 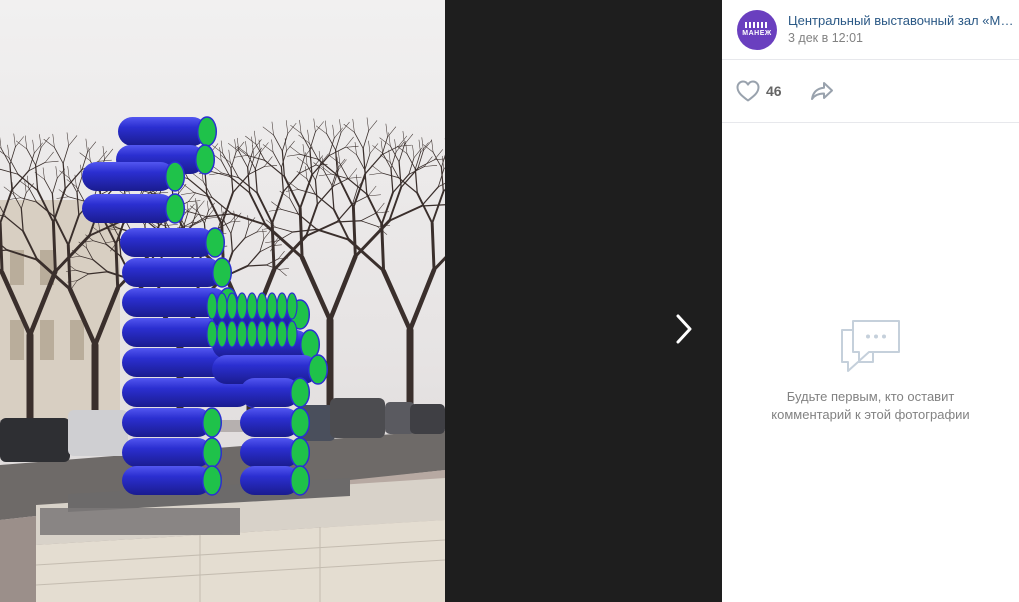 I want to click on avatar: МАНЕЖ, so click(x=757, y=29).